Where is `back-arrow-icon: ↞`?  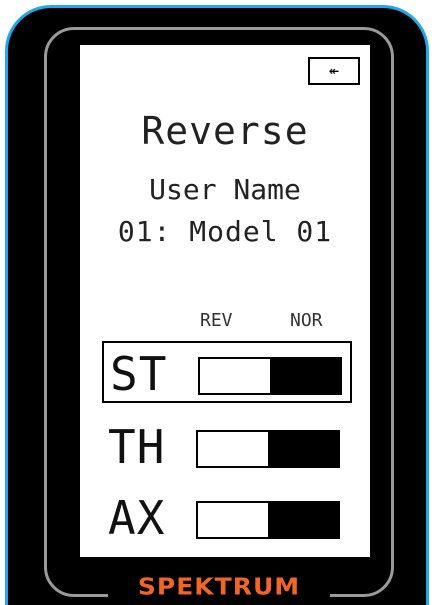
back-arrow-icon: ↞ is located at coordinates (334, 71).